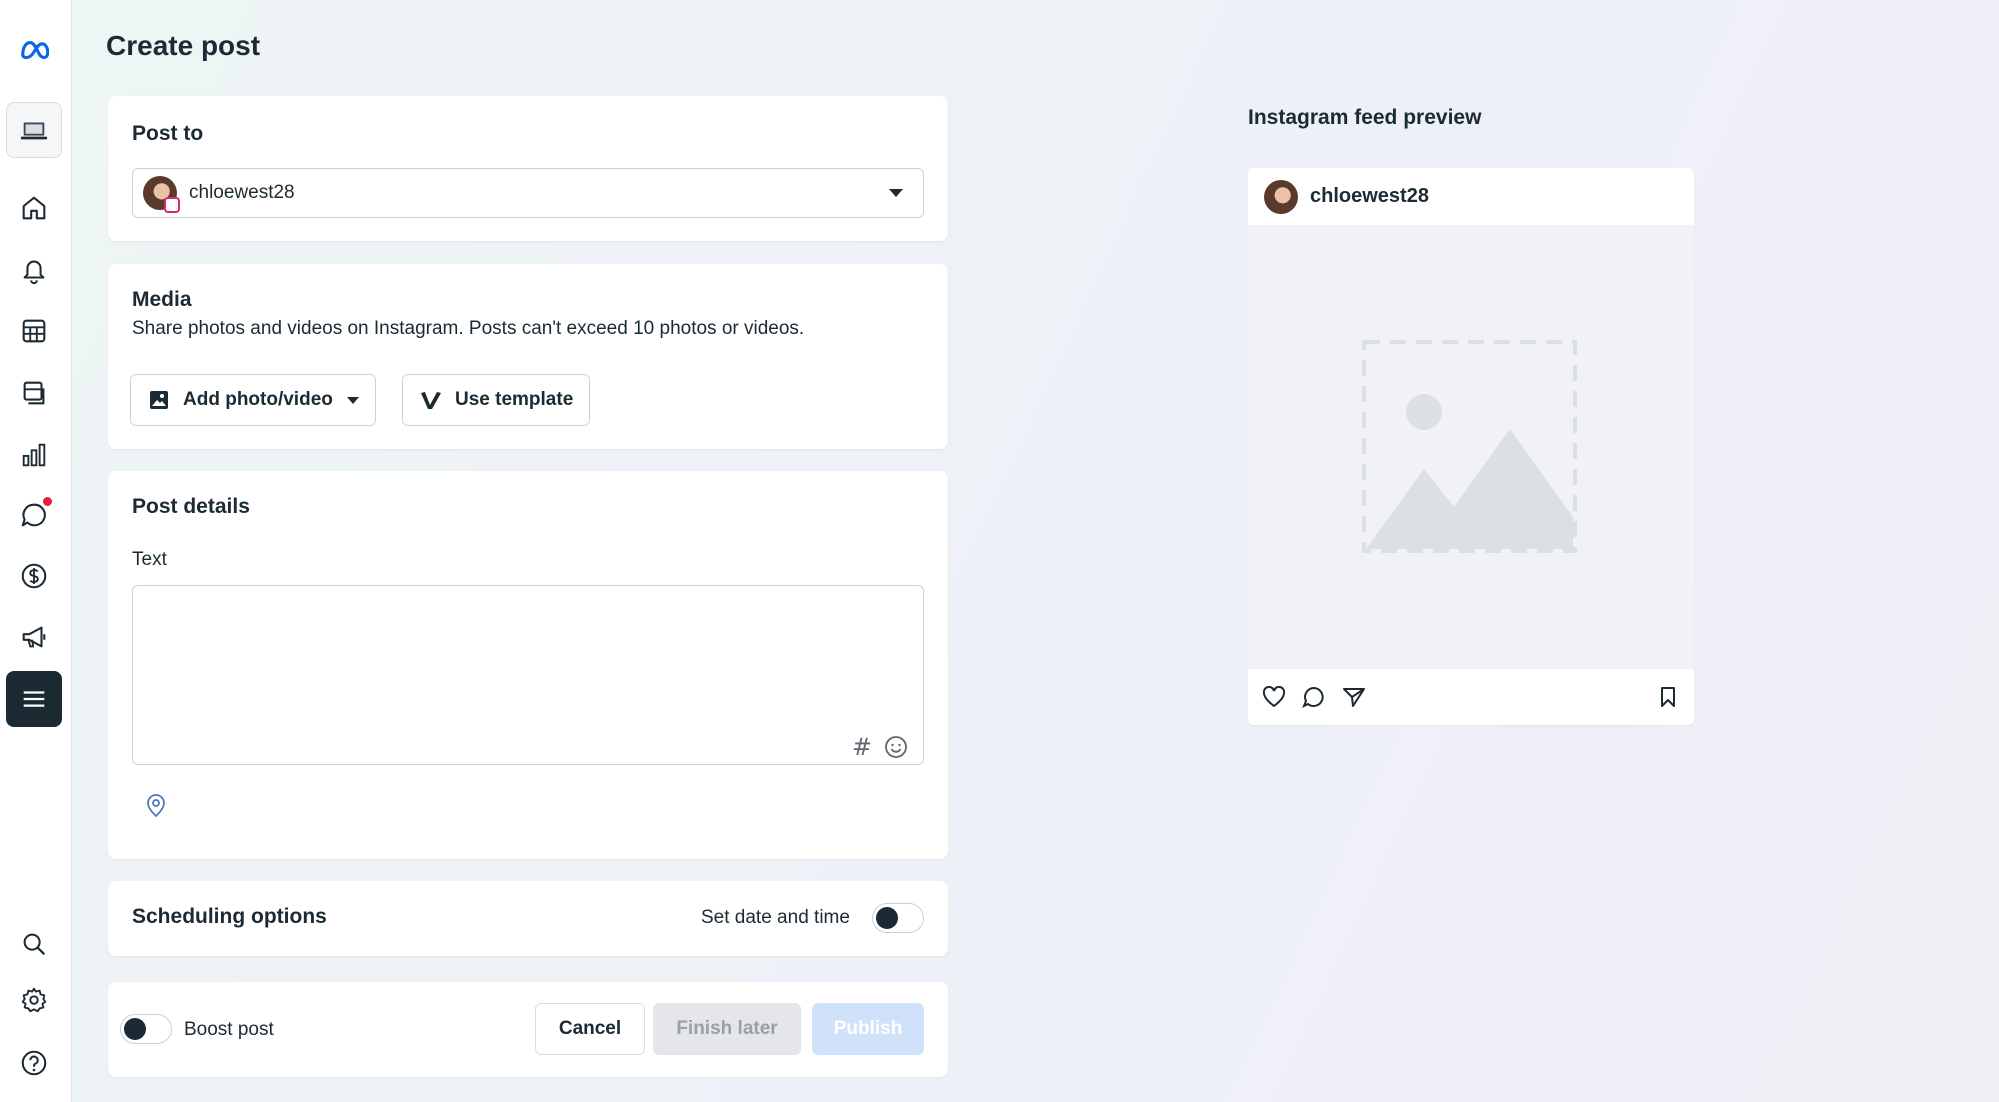 The width and height of the screenshot is (1999, 1102). What do you see at coordinates (34, 699) in the screenshot?
I see `hamburger-menu-icon` at bounding box center [34, 699].